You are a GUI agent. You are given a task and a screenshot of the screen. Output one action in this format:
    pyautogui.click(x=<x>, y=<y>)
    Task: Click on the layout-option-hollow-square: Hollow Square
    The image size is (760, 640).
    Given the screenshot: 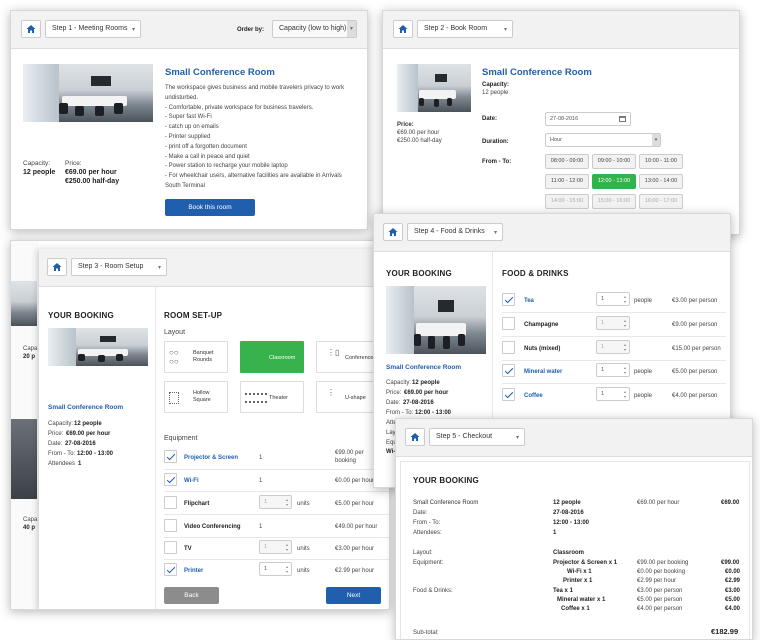 What is the action you would take?
    pyautogui.click(x=196, y=397)
    